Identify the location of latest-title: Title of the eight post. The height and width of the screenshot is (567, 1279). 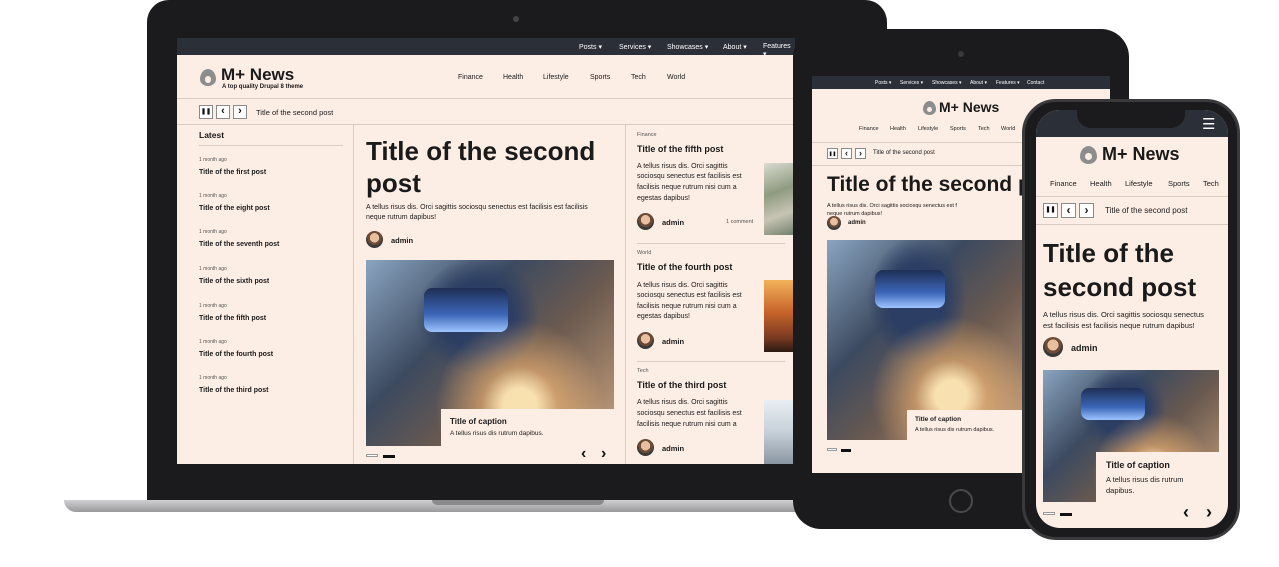
(234, 208).